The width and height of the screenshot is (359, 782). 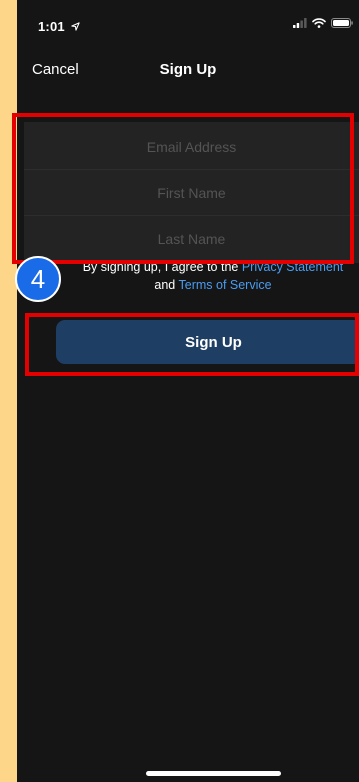 I want to click on first-name-field, so click(x=191, y=193).